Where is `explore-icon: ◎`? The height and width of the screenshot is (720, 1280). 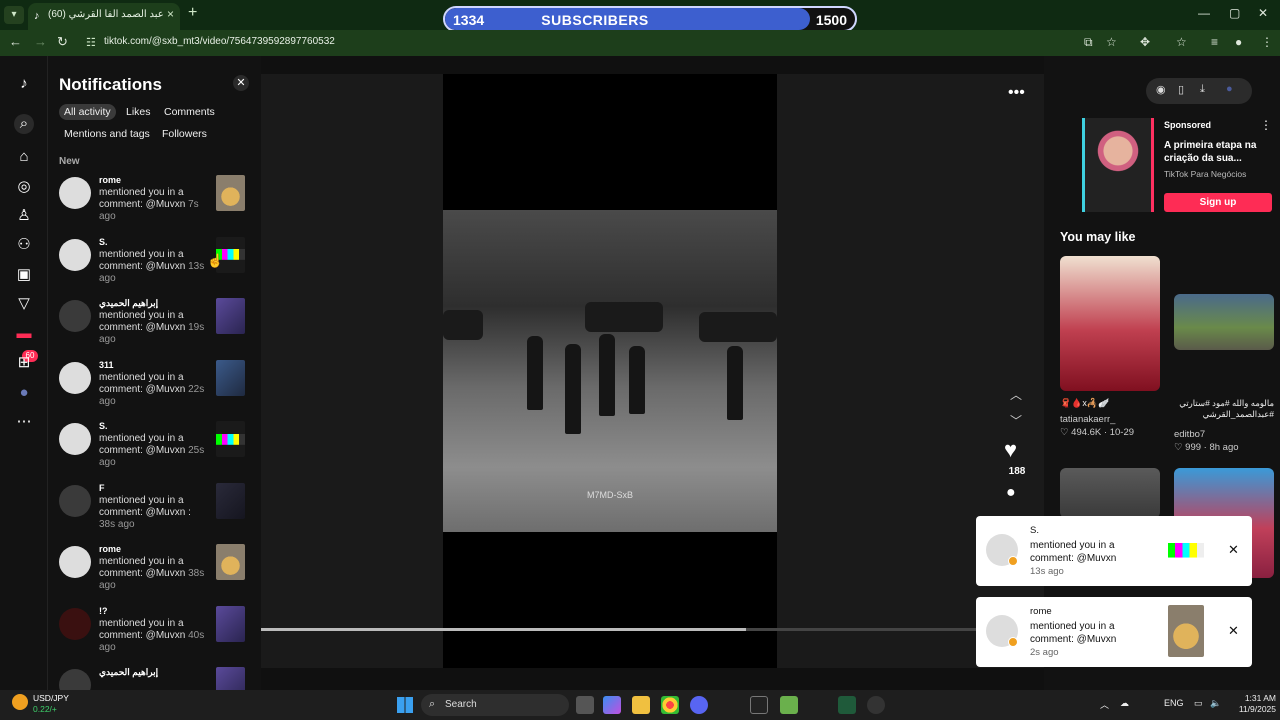 explore-icon: ◎ is located at coordinates (24, 187).